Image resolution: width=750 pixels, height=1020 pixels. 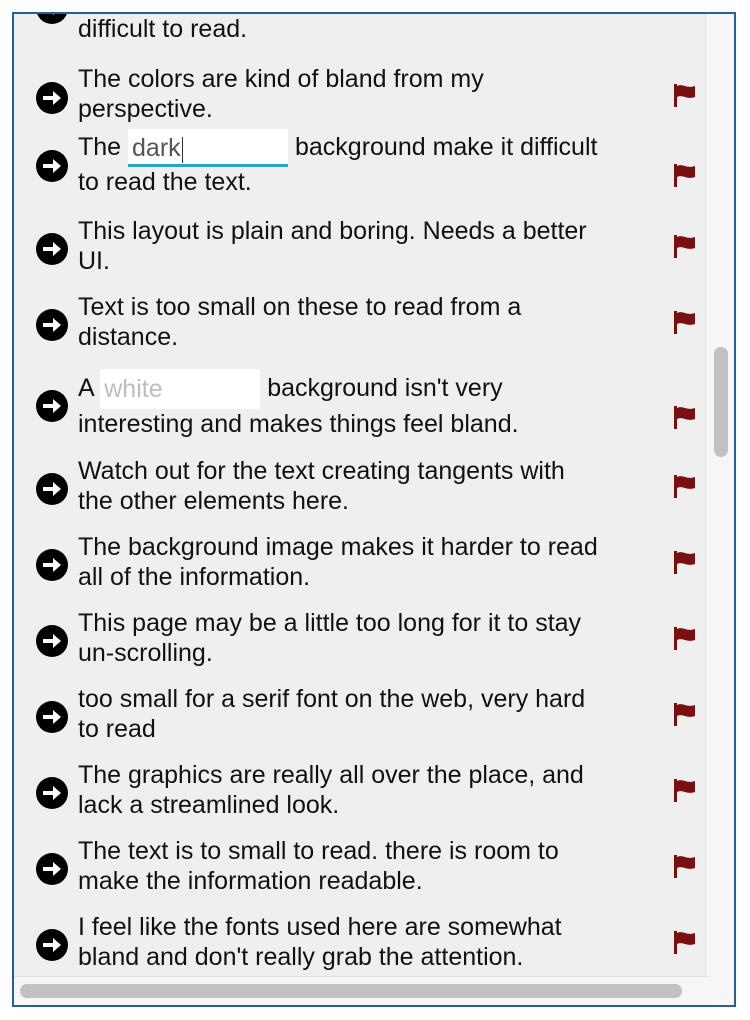 What do you see at coordinates (208, 148) in the screenshot?
I see `color-input: dark` at bounding box center [208, 148].